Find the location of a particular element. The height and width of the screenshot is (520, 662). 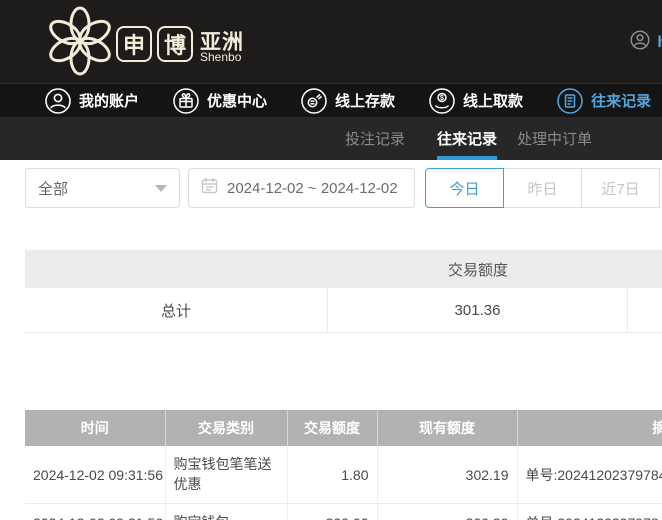

tab-label: 处理中订单 is located at coordinates (555, 139).